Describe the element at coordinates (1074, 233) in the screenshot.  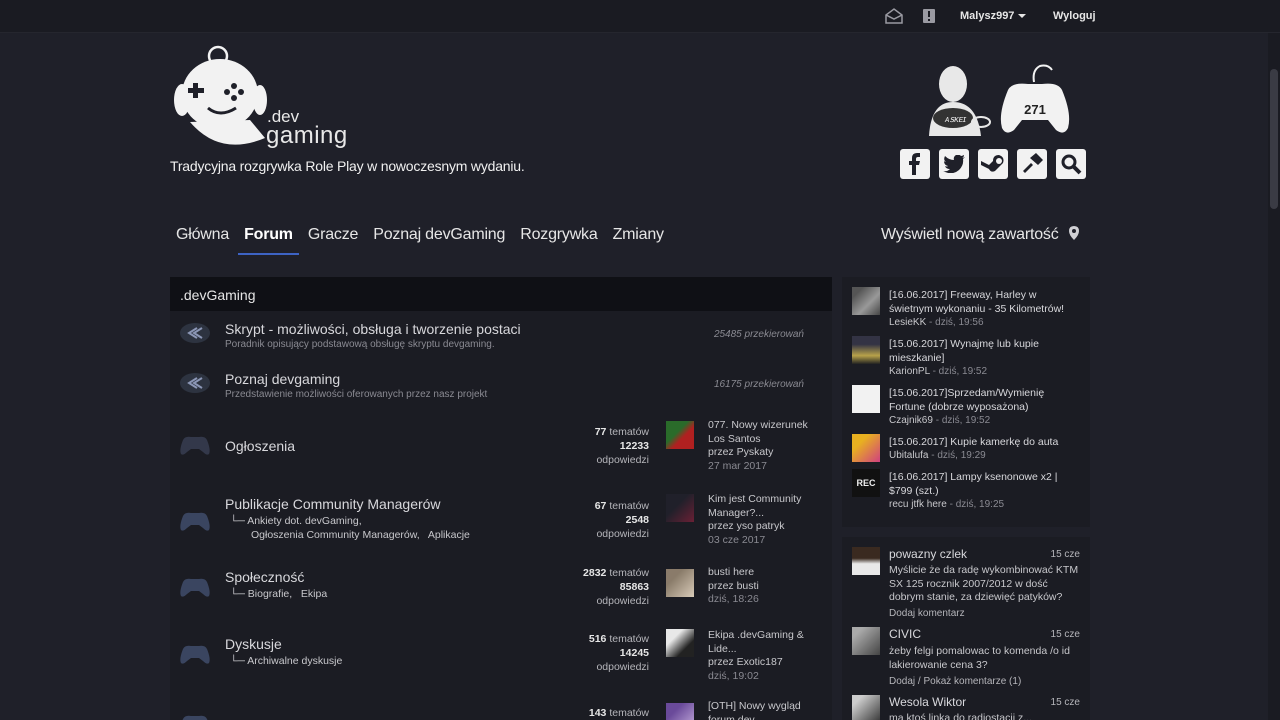
I see `pin-icon` at that location.